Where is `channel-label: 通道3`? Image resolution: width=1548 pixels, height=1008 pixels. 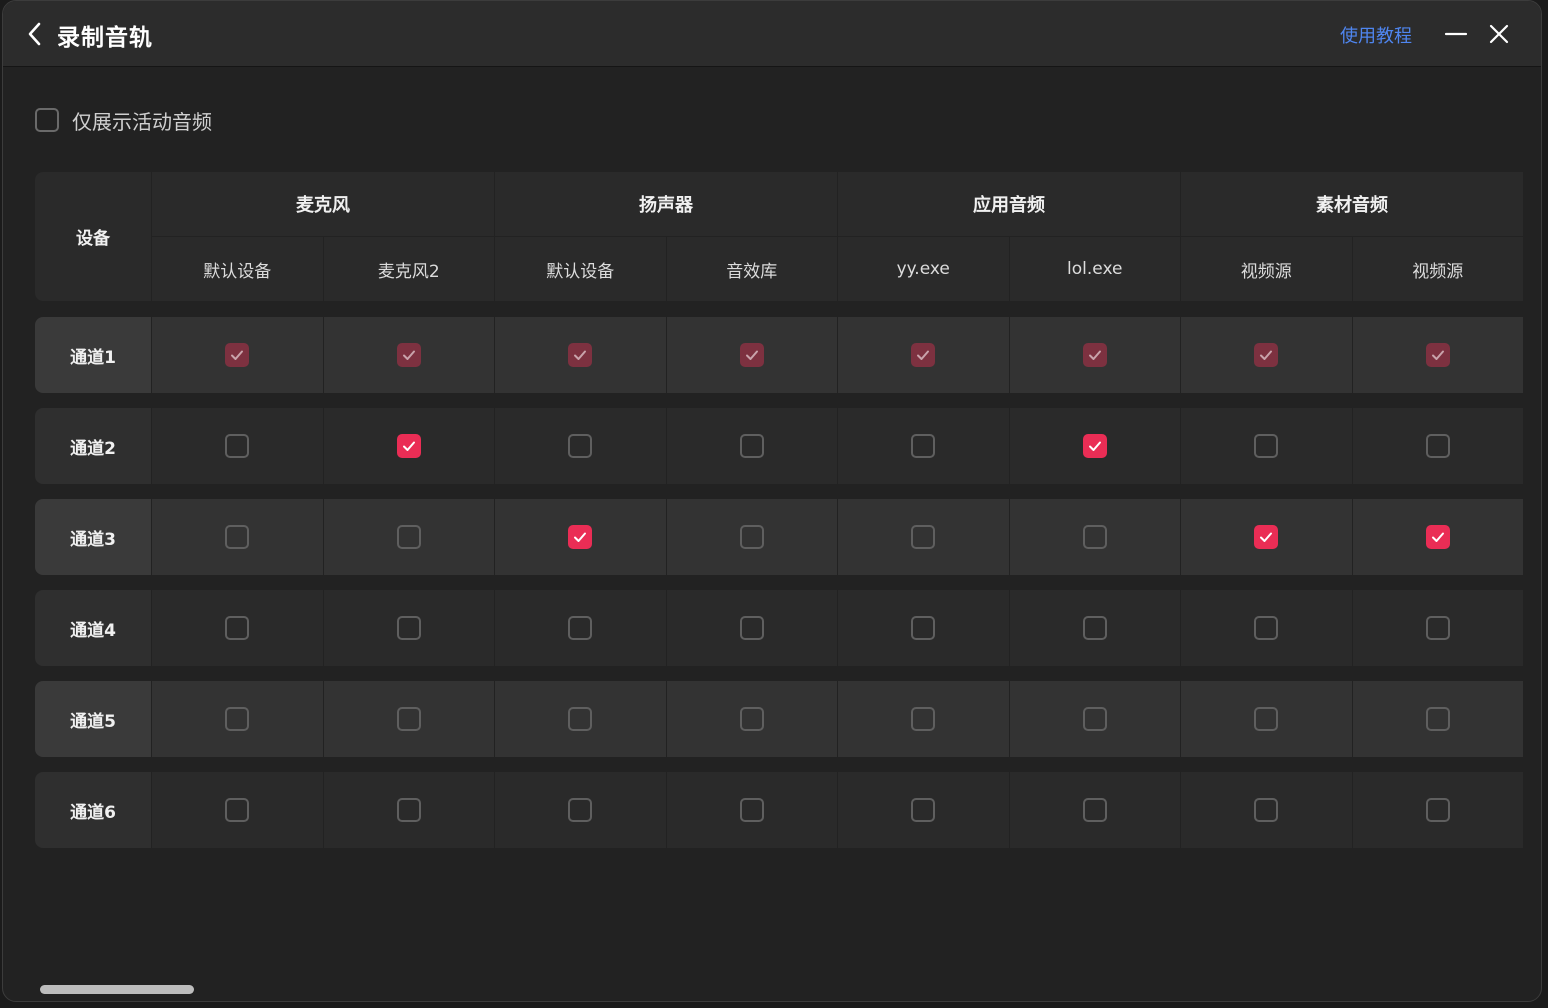
channel-label: 通道3 is located at coordinates (93, 537).